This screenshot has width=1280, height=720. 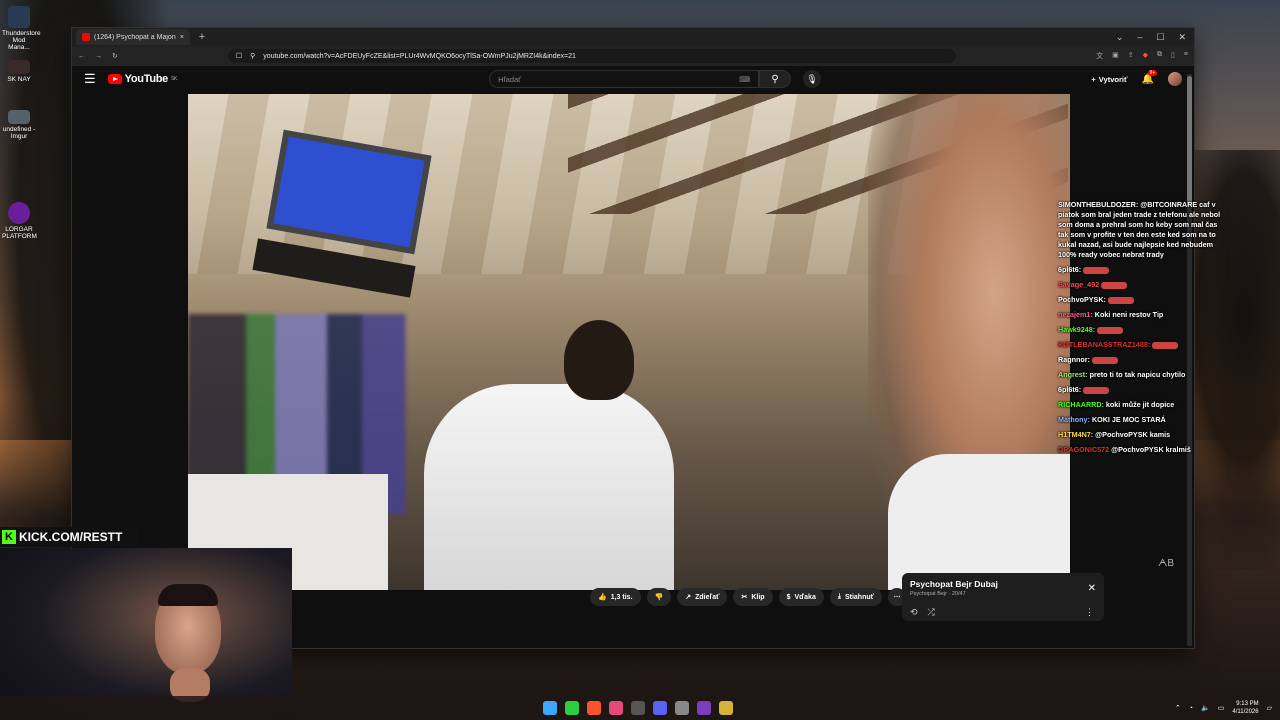 What do you see at coordinates (979, 522) in the screenshot?
I see `video-scene-shirt-right` at bounding box center [979, 522].